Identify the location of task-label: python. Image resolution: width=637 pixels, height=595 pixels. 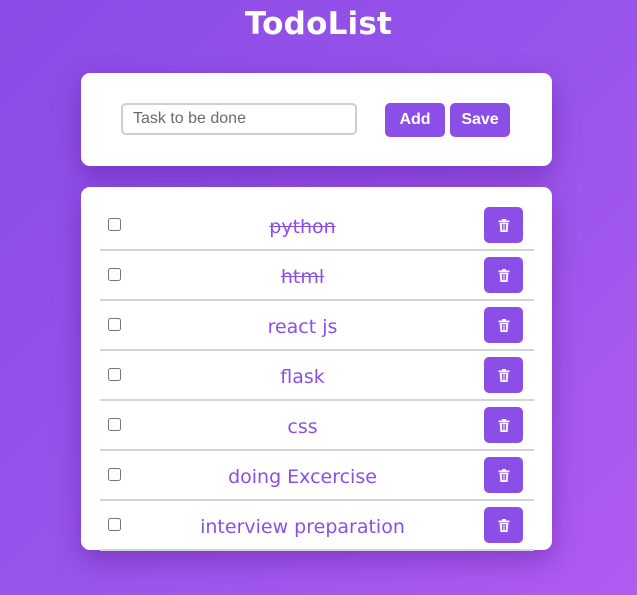
(302, 227).